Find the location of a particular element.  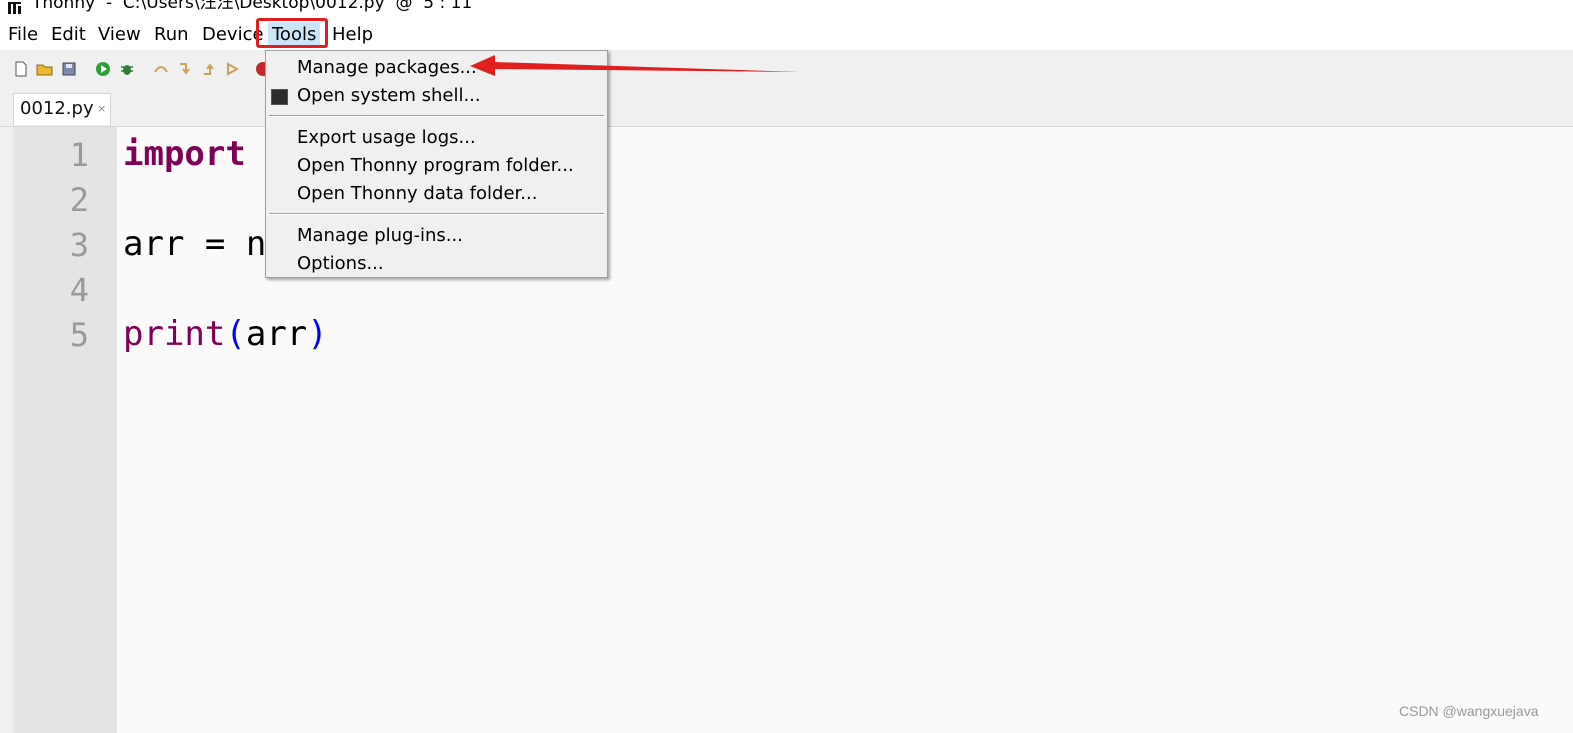

menu-bar: File Edit View Run Device Tools Help is located at coordinates (786, 35).